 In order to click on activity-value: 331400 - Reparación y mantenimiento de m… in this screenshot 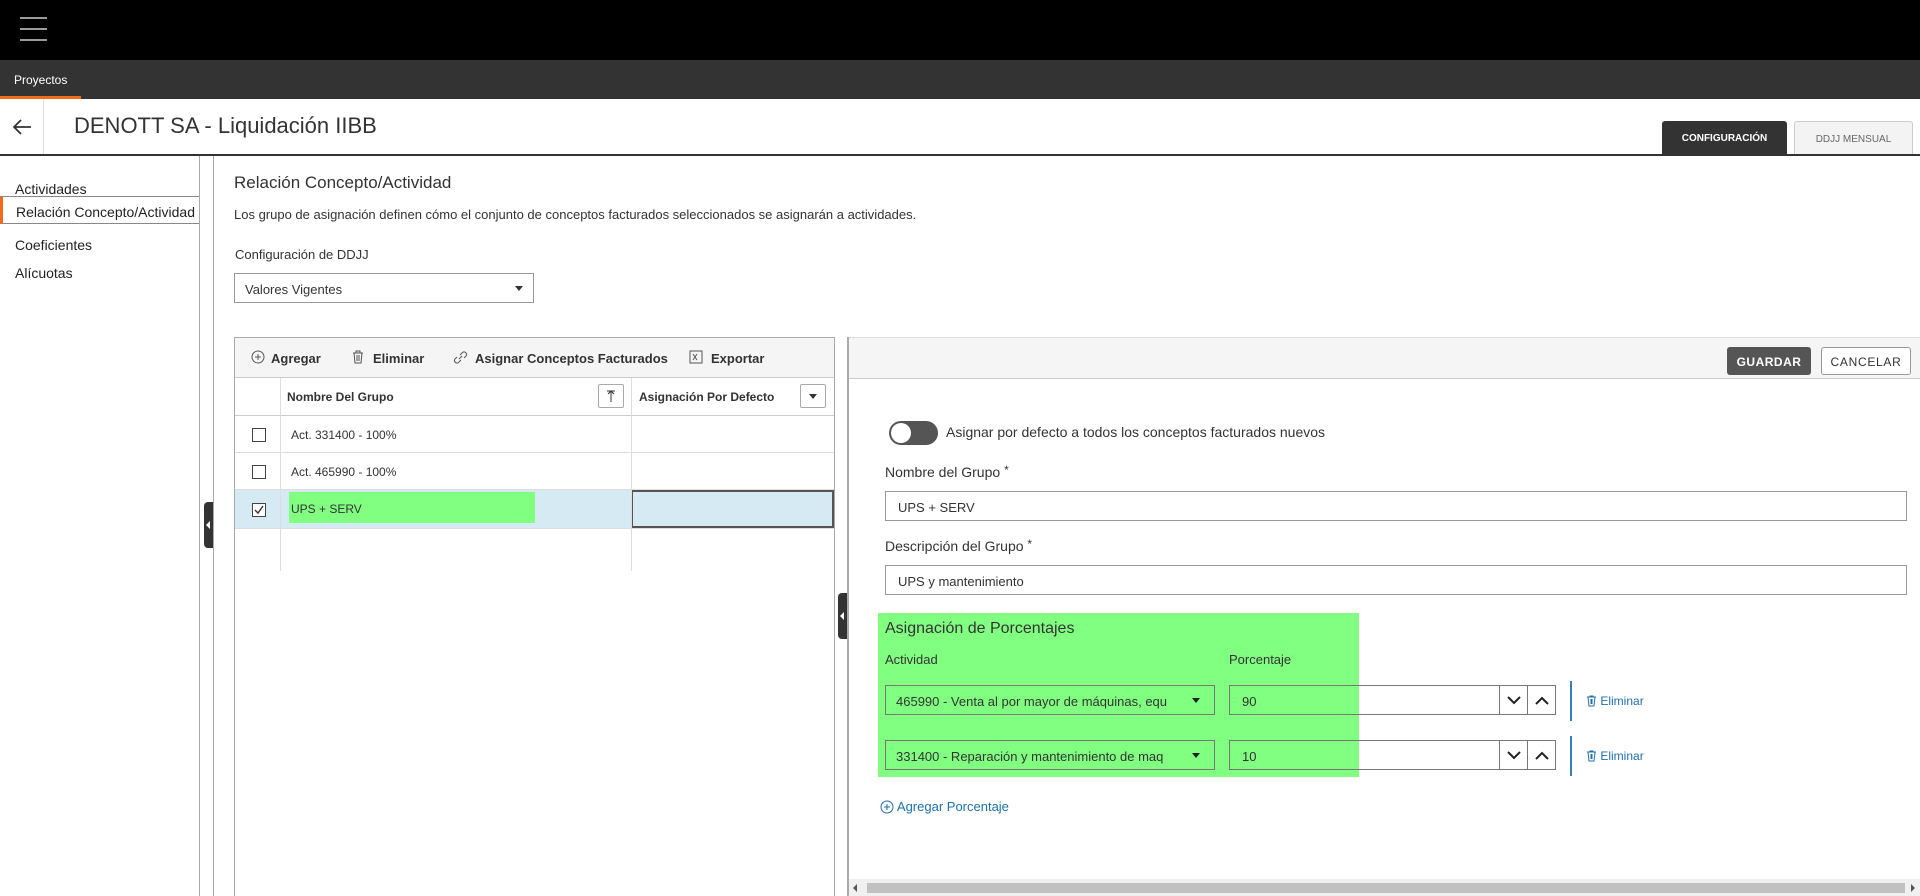, I will do `click(1030, 756)`.